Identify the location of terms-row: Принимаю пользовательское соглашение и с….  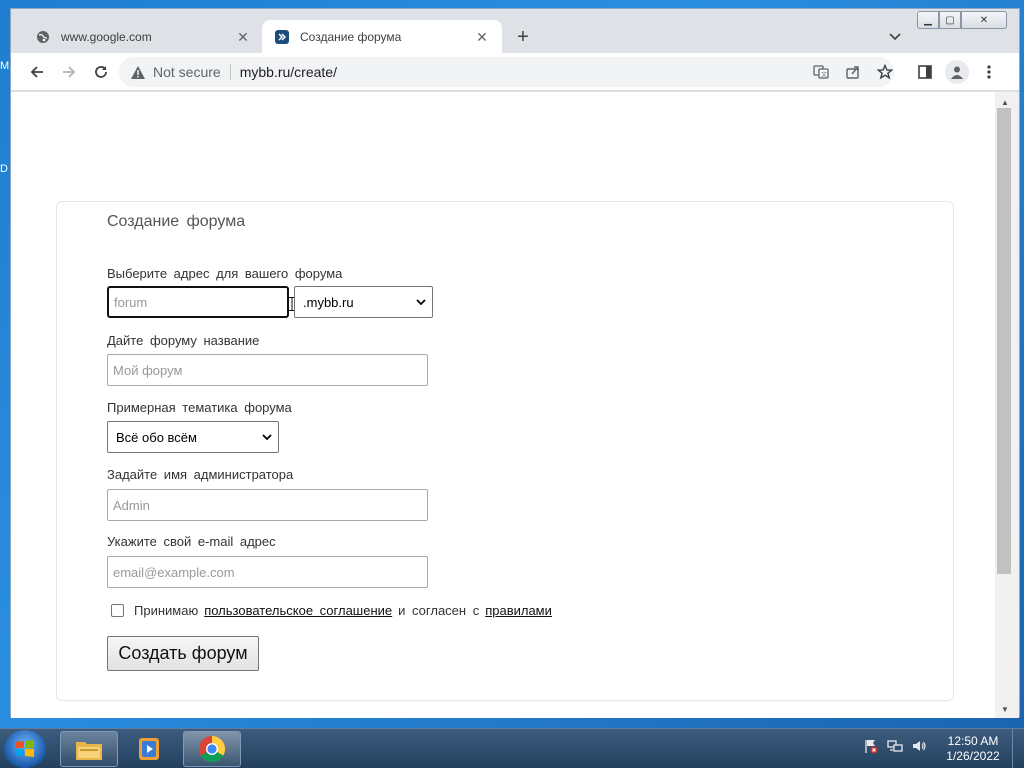
(334, 610).